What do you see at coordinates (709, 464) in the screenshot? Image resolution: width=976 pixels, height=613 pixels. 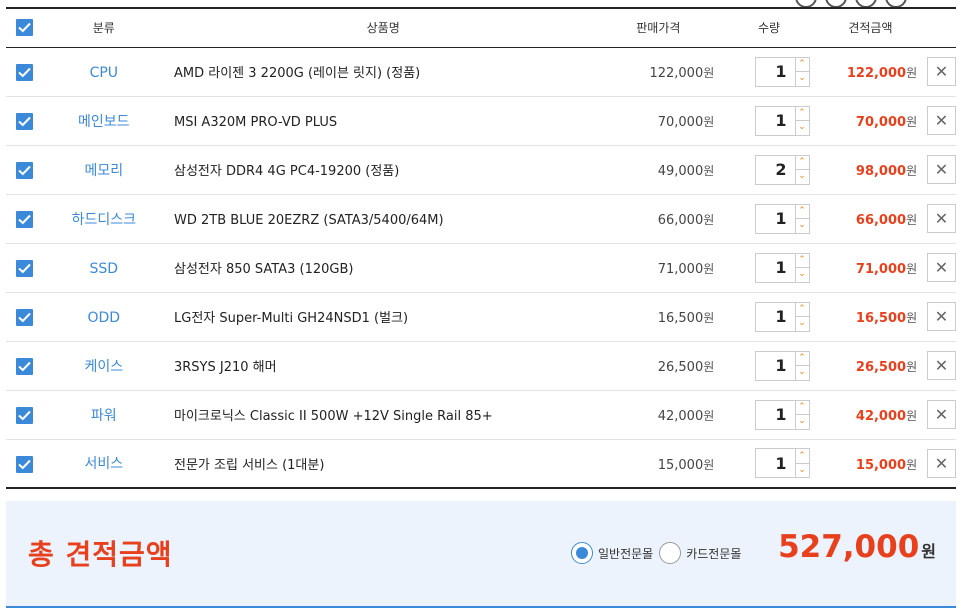 I see `item-price-currency: 원` at bounding box center [709, 464].